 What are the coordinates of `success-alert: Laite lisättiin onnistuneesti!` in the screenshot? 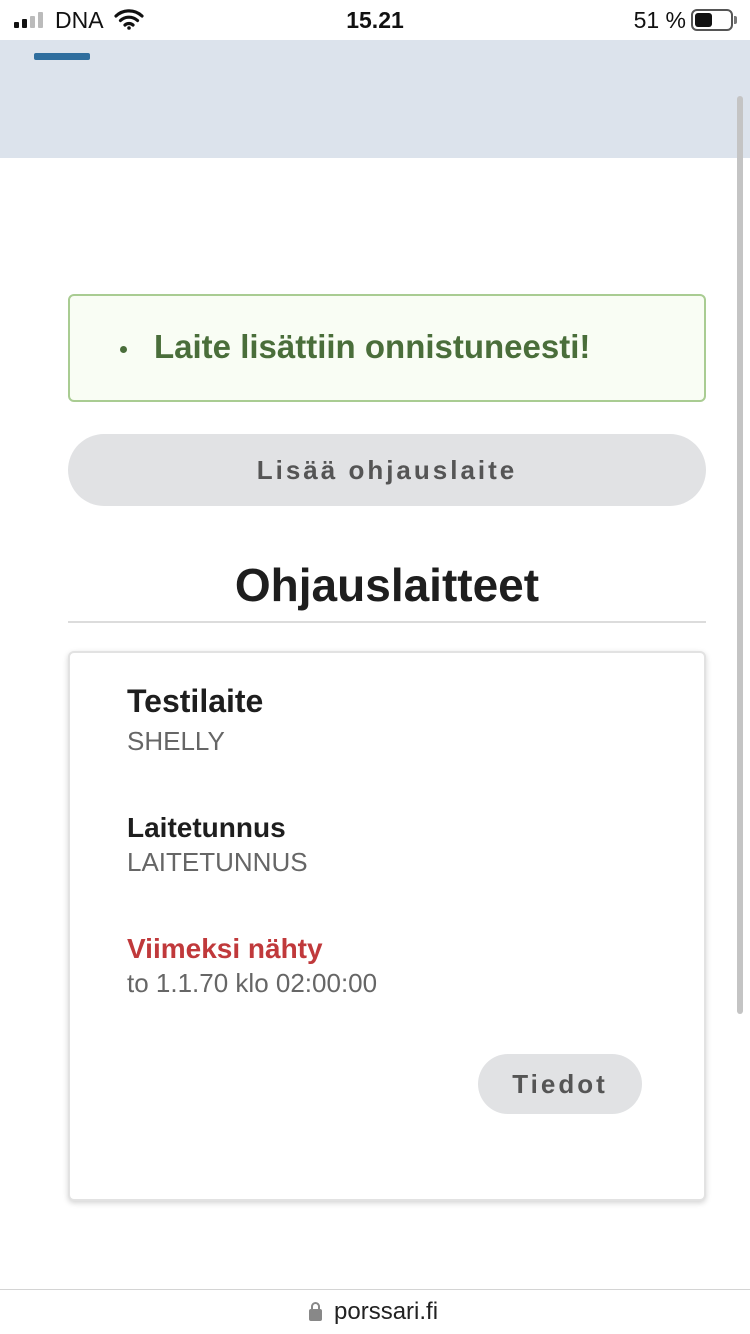 It's located at (387, 348).